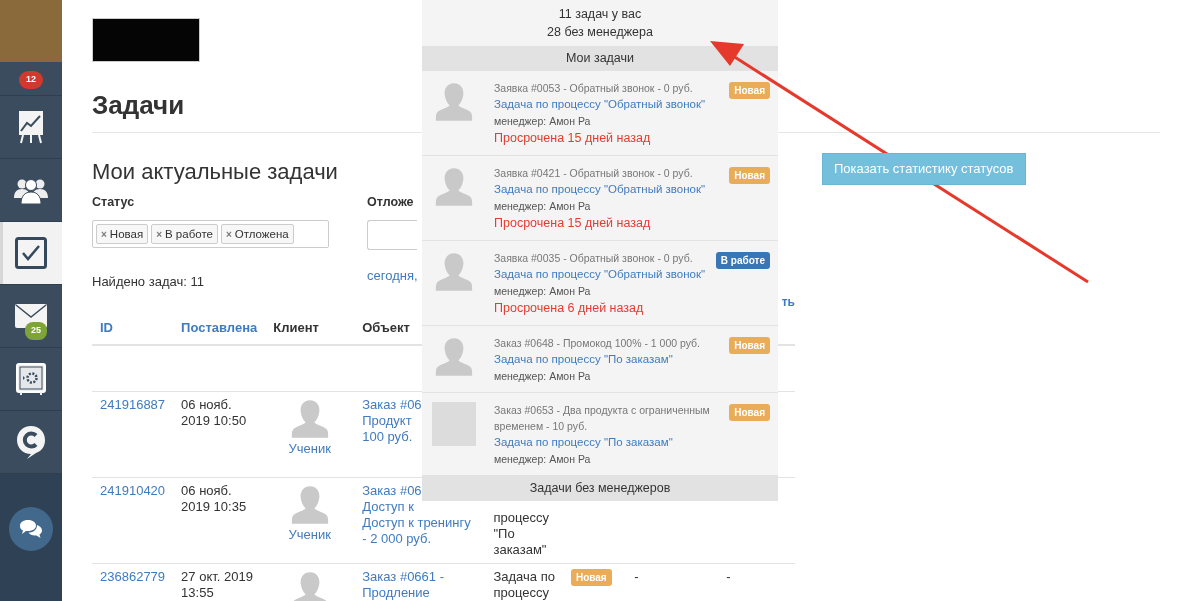 This screenshot has height=601, width=1199. I want to click on status-token: × Новая, so click(122, 233).